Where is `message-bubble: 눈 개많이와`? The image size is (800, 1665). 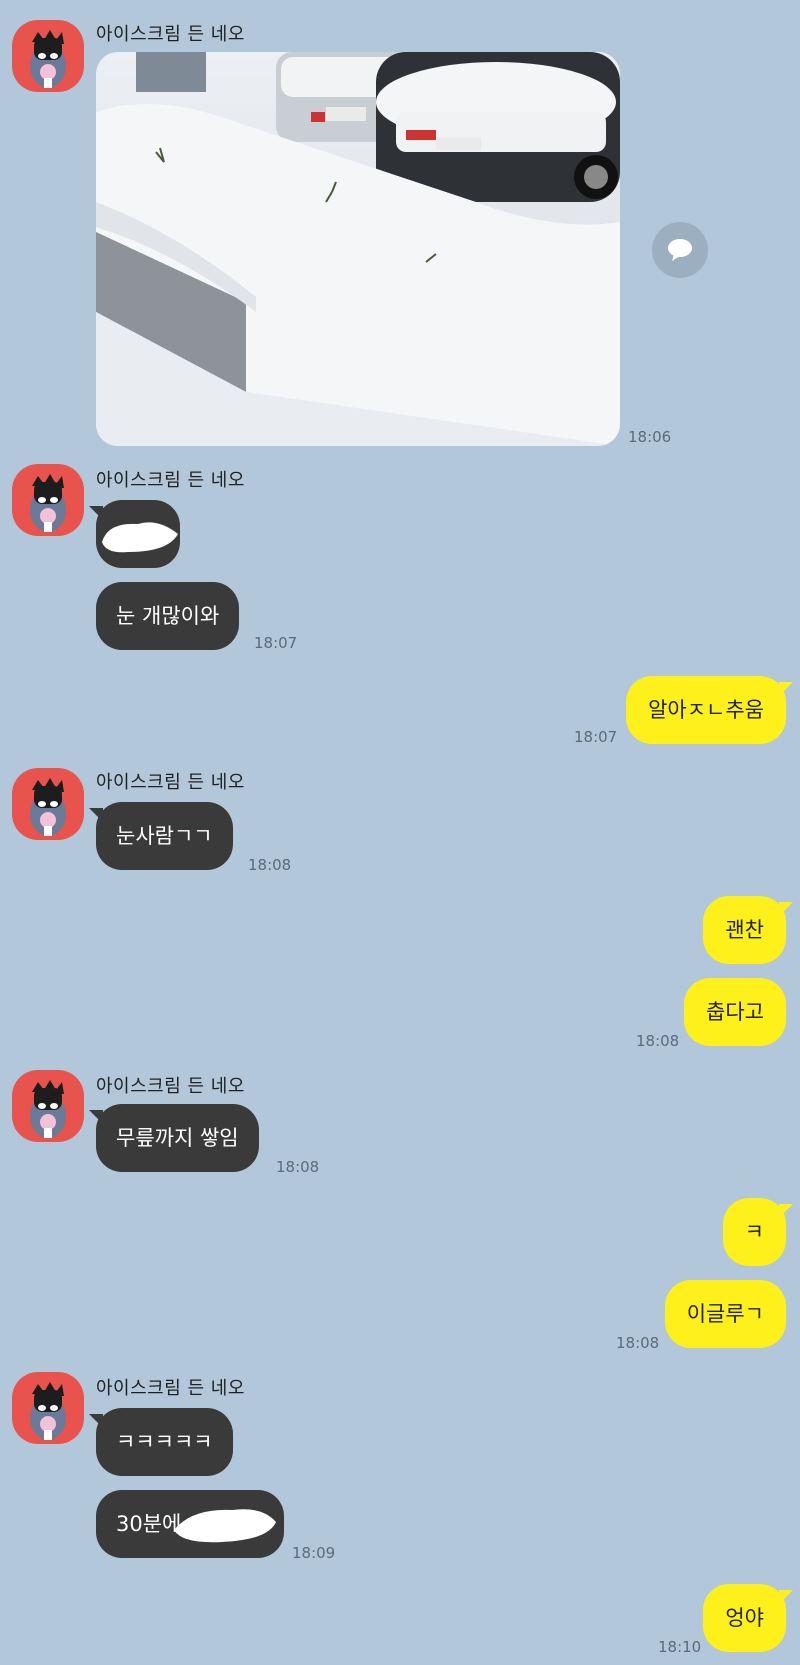 message-bubble: 눈 개많이와 is located at coordinates (168, 616).